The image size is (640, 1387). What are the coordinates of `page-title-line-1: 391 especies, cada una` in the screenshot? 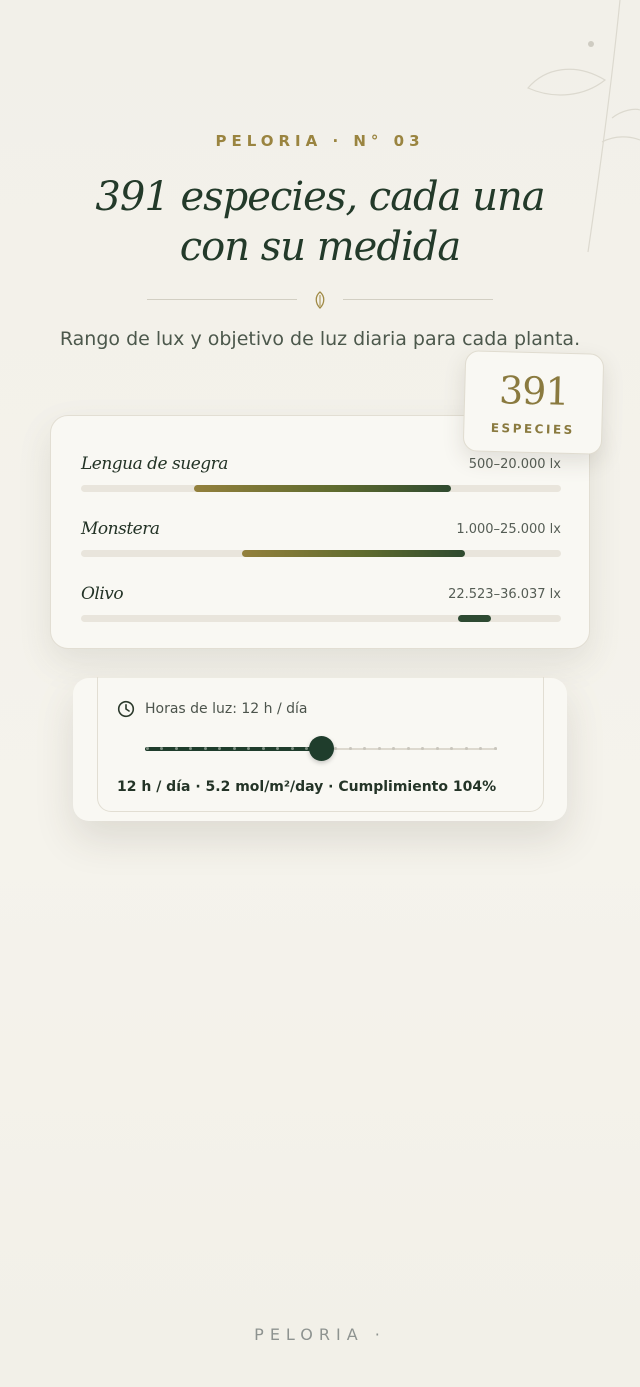 It's located at (320, 197).